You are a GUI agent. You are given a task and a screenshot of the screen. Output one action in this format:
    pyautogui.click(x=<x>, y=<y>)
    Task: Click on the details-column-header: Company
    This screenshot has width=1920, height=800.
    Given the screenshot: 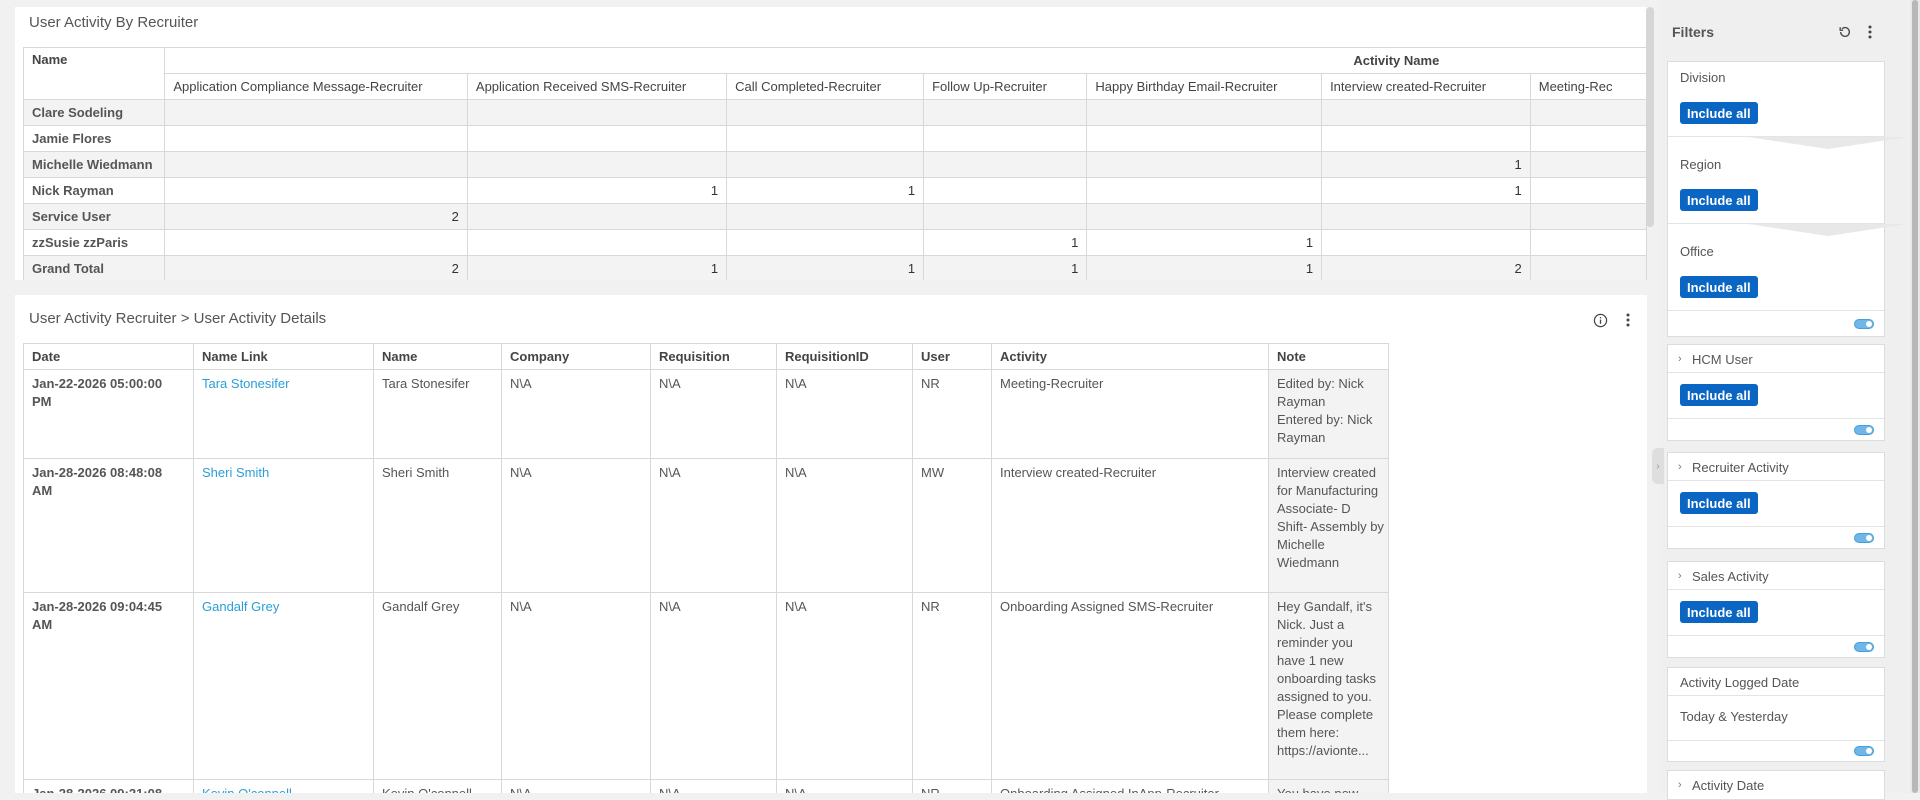 What is the action you would take?
    pyautogui.click(x=576, y=356)
    